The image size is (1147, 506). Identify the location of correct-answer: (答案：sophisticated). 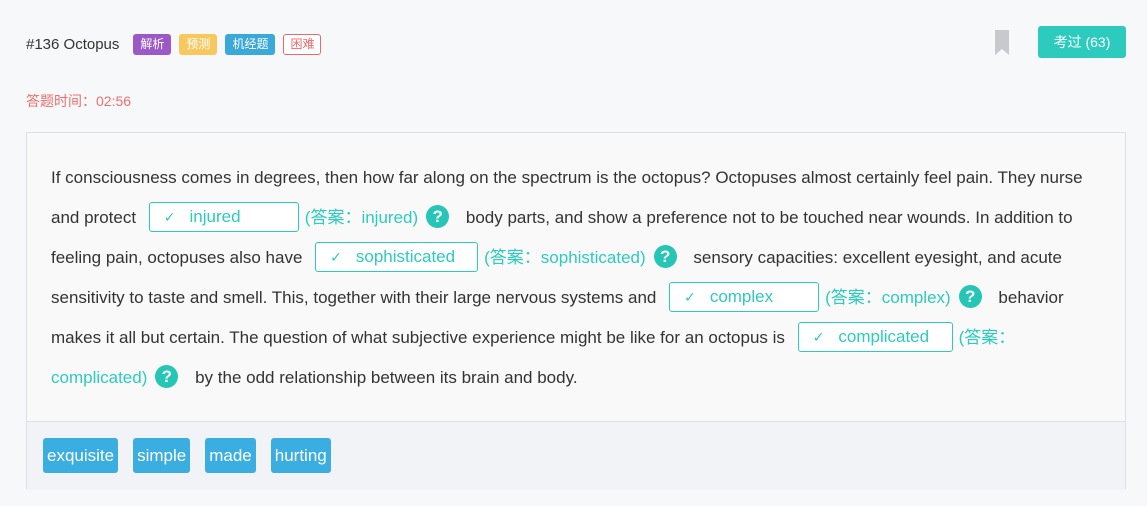
(565, 257).